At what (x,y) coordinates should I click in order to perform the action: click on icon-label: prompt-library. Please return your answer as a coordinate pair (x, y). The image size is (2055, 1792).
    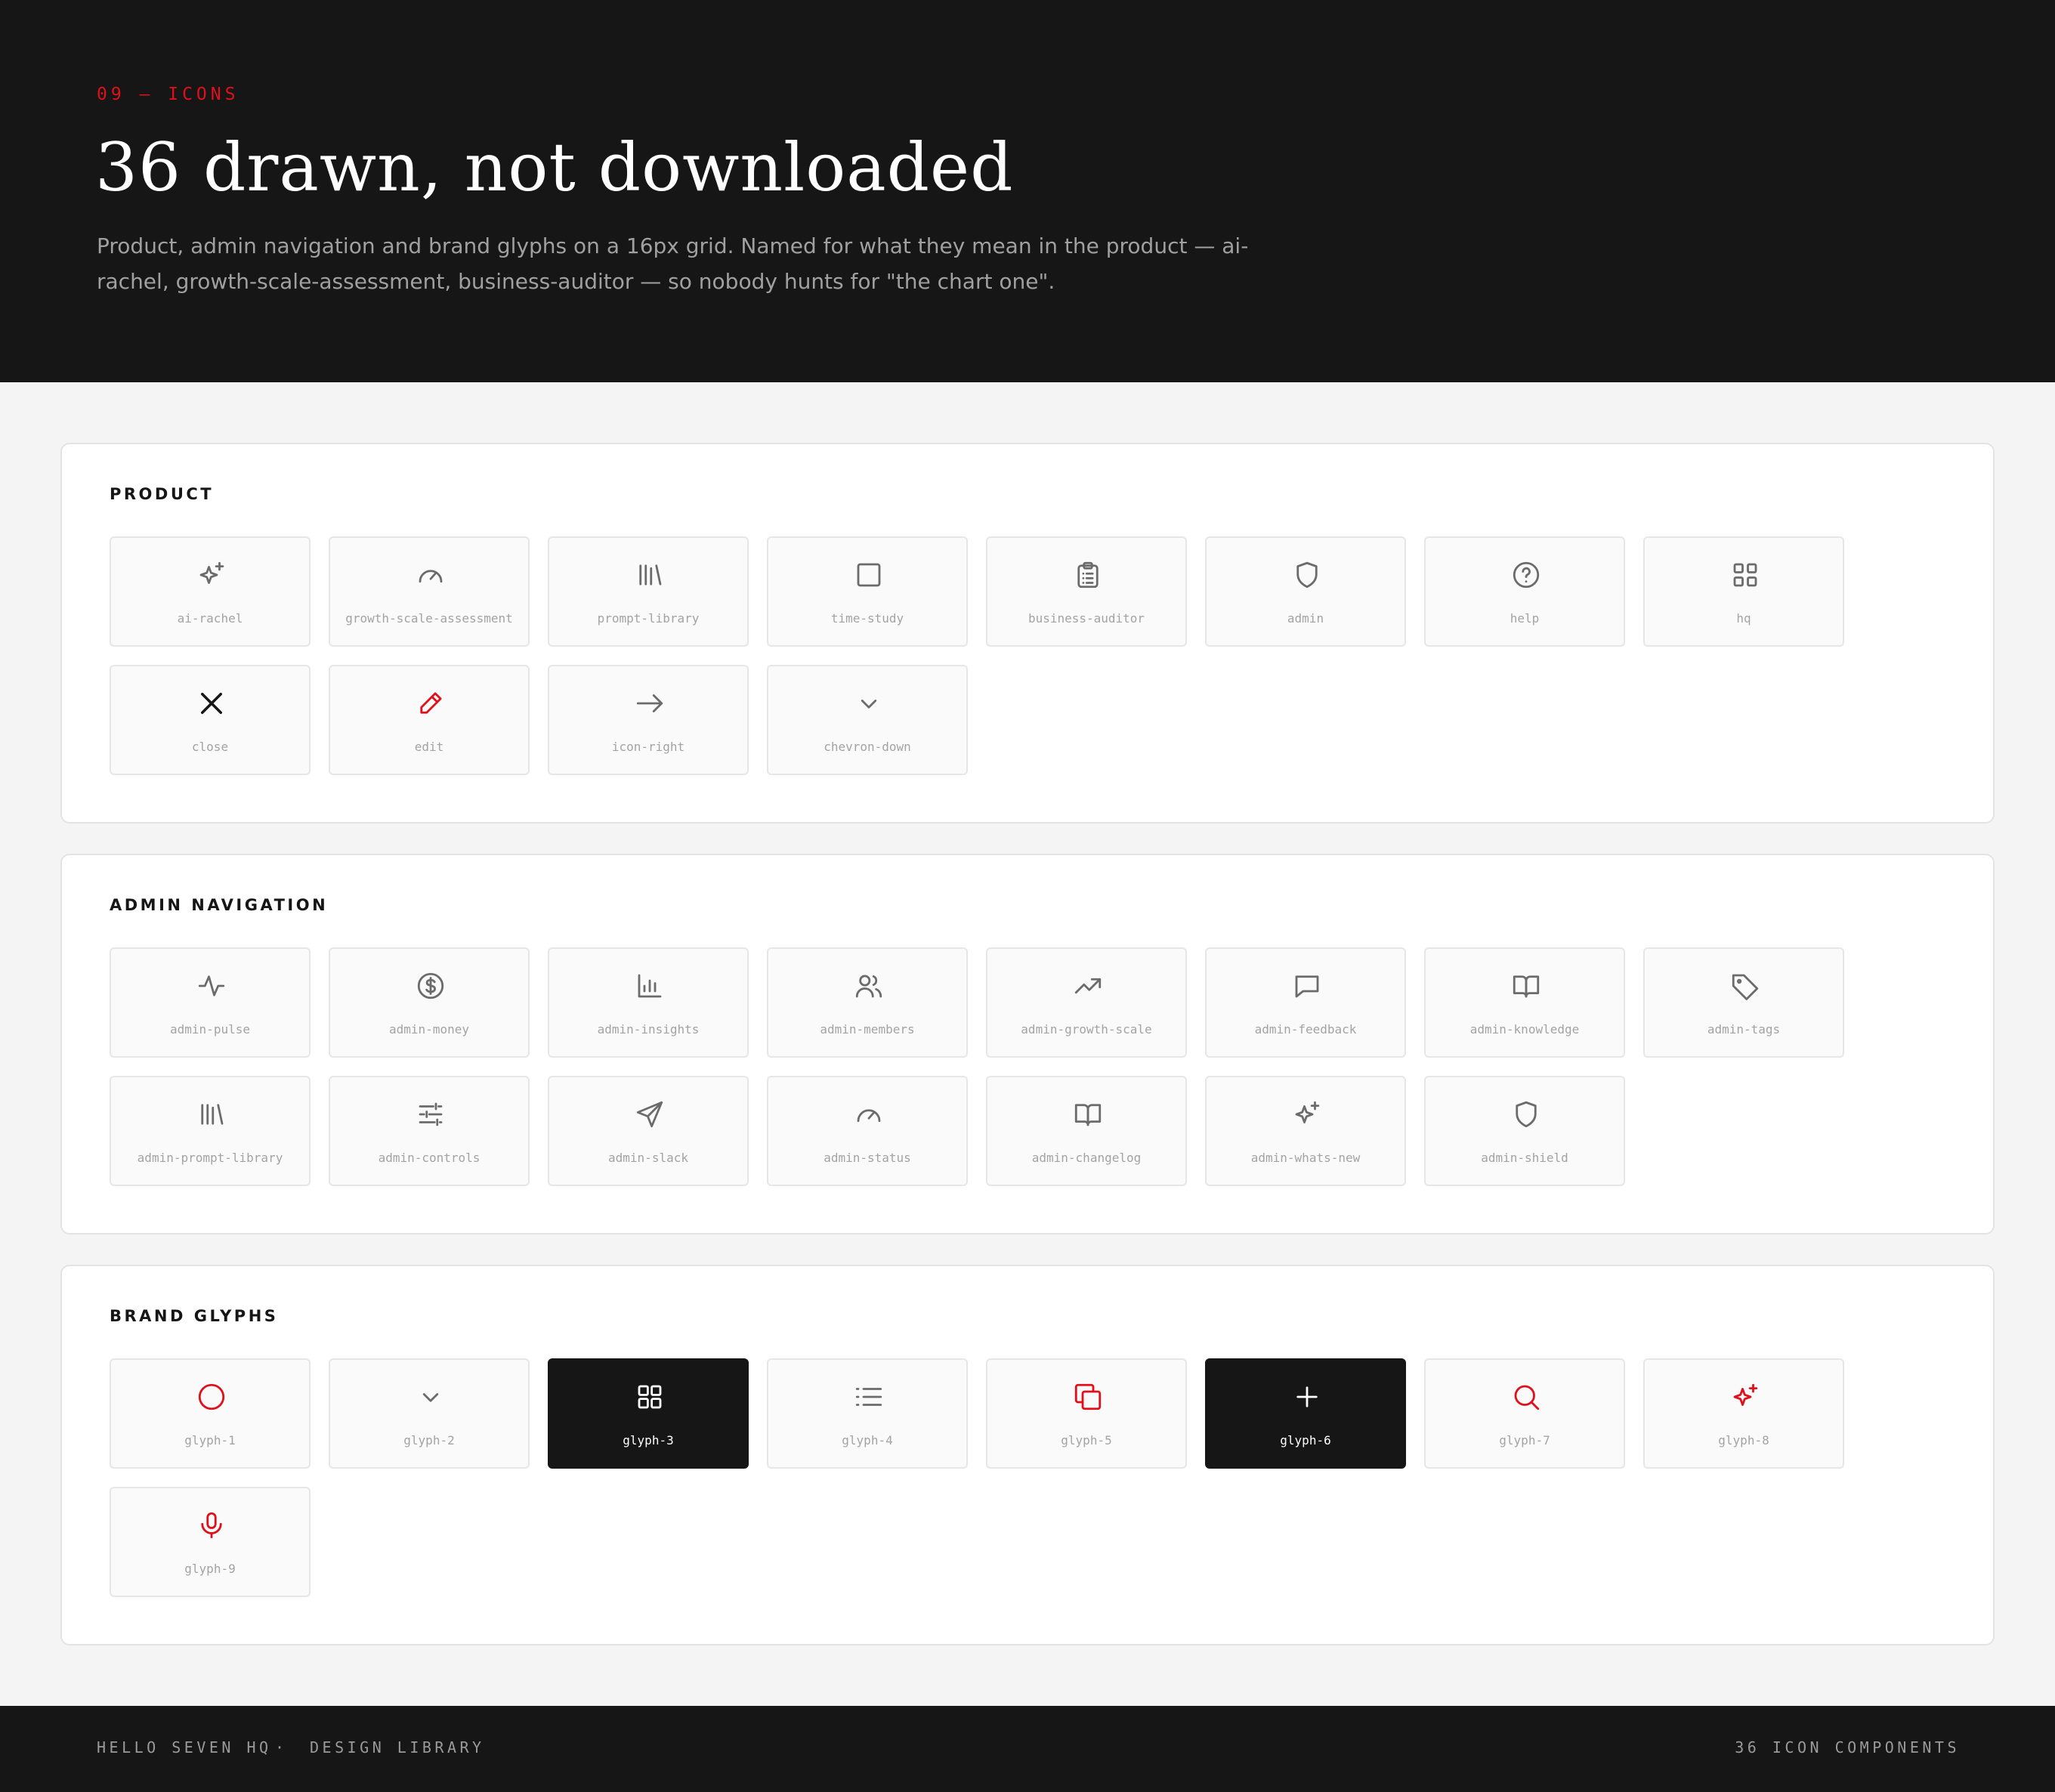
    Looking at the image, I should click on (648, 618).